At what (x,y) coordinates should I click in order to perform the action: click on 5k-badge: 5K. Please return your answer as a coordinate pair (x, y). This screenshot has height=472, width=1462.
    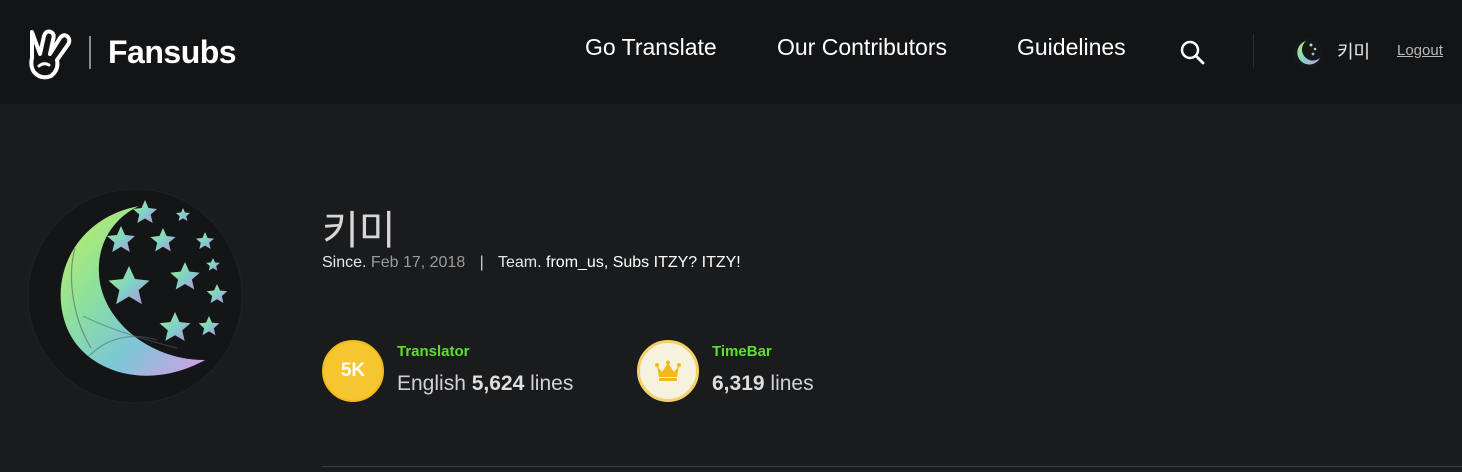
    Looking at the image, I should click on (353, 371).